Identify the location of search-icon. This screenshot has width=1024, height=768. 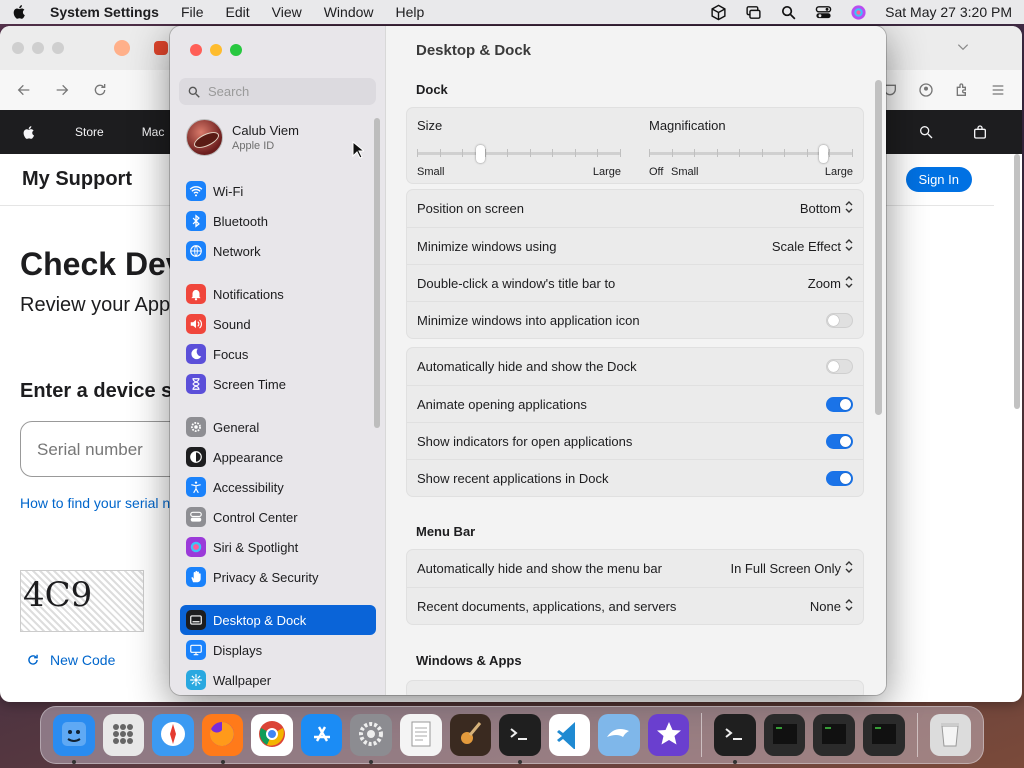
(926, 132).